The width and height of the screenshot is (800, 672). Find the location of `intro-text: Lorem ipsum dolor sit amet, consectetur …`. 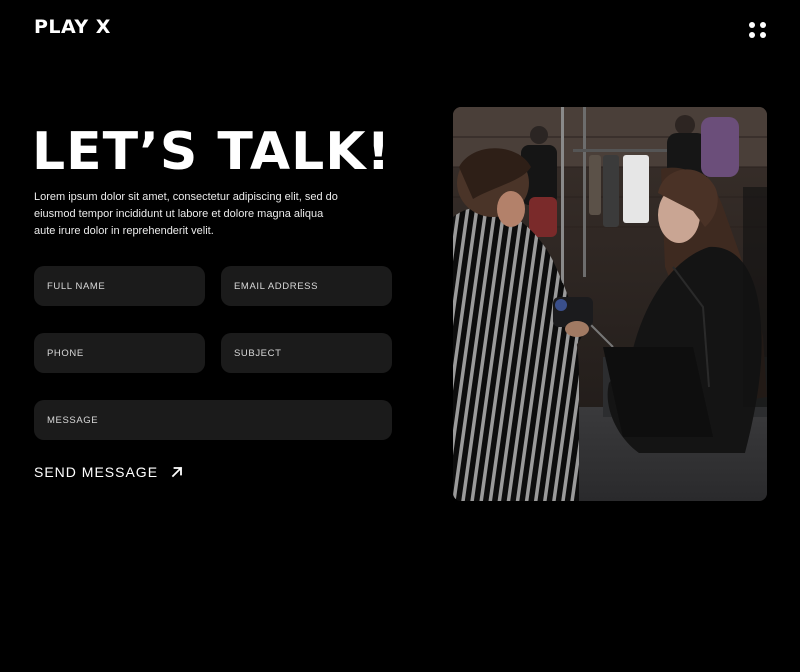

intro-text: Lorem ipsum dolor sit amet, consectetur … is located at coordinates (186, 214).